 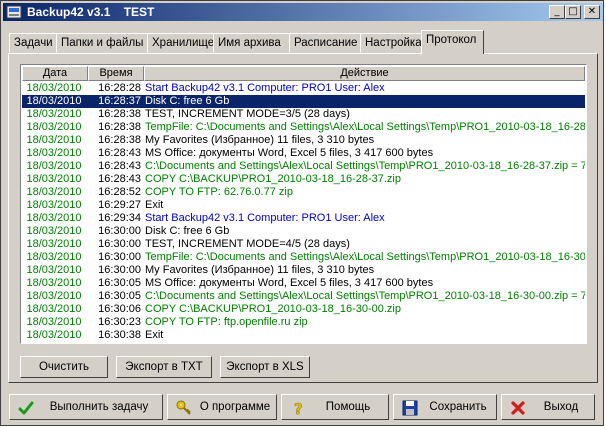 I want to click on tab-archive-name: Имя архива, so click(x=251, y=43).